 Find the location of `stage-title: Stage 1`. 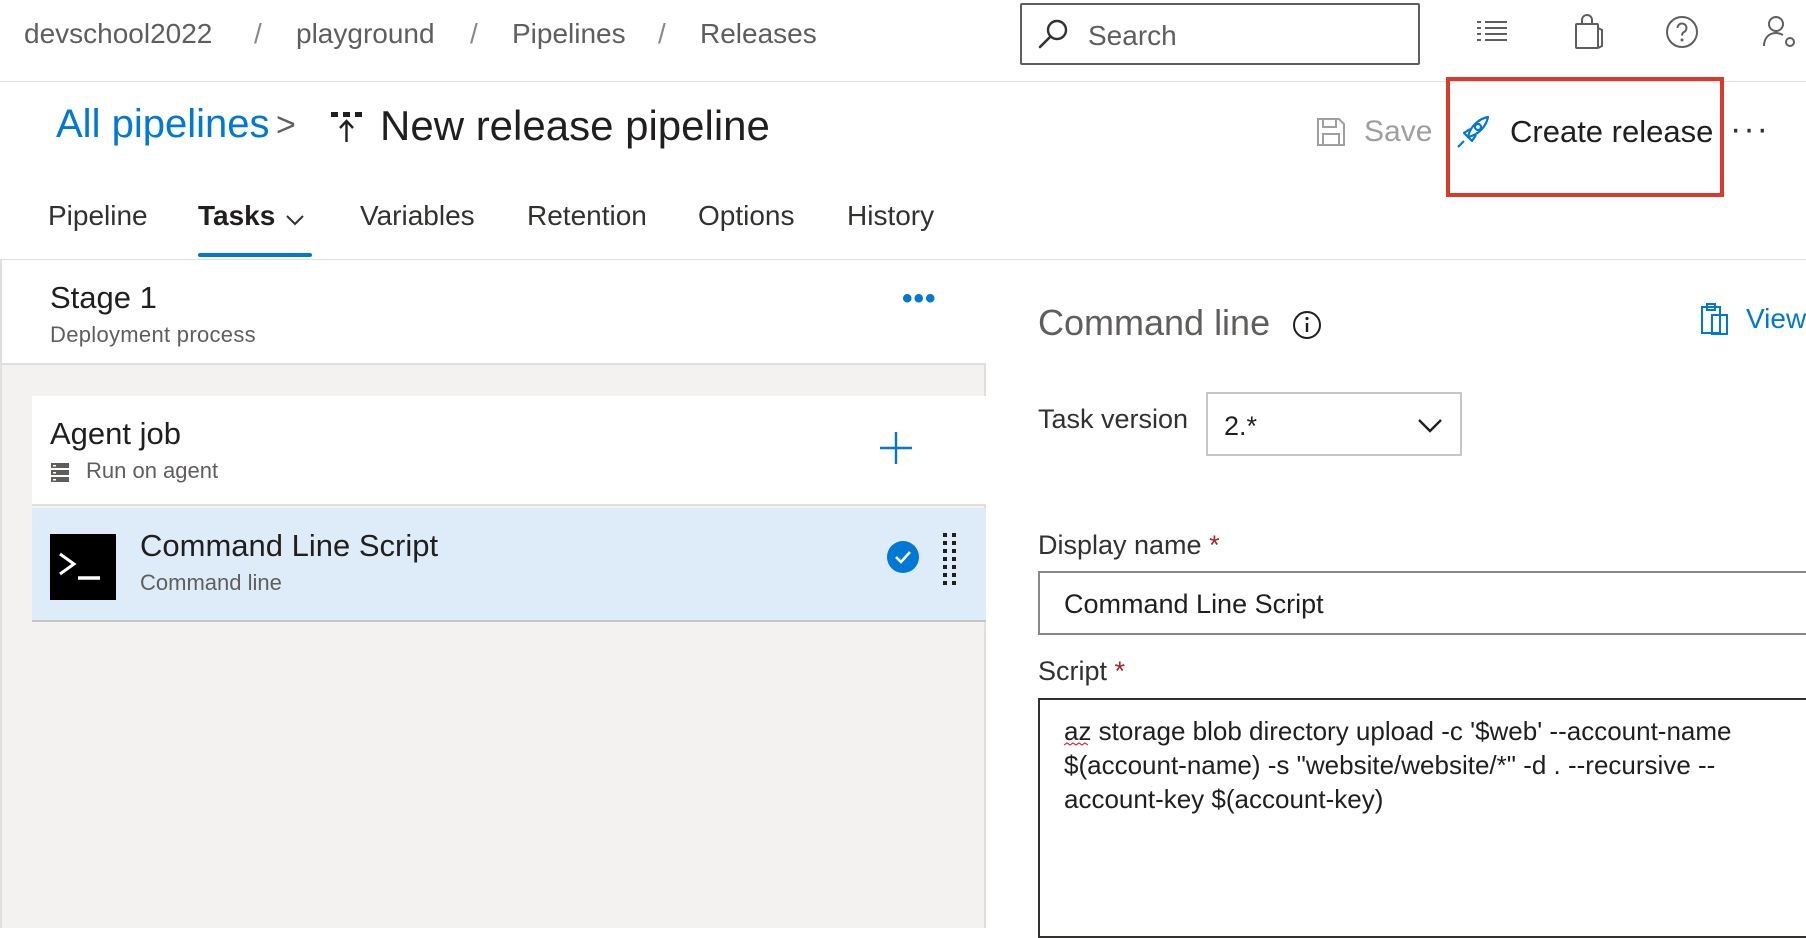

stage-title: Stage 1 is located at coordinates (103, 297).